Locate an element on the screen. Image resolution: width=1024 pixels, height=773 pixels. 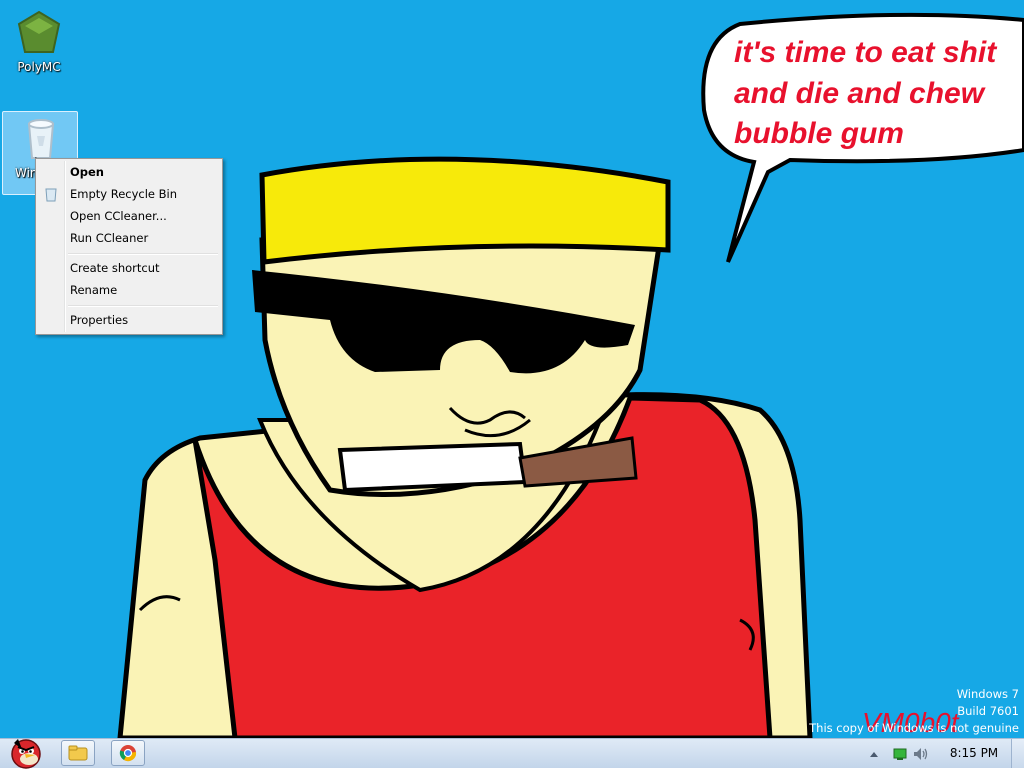
chrome-icon is located at coordinates (128, 753).